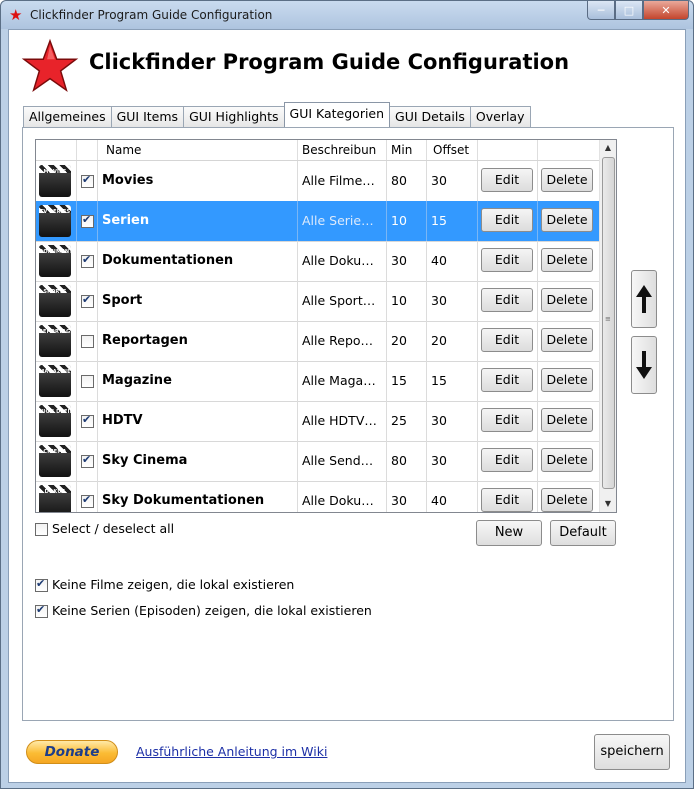 Image resolution: width=694 pixels, height=789 pixels. What do you see at coordinates (197, 181) in the screenshot?
I see `category-name: Movies` at bounding box center [197, 181].